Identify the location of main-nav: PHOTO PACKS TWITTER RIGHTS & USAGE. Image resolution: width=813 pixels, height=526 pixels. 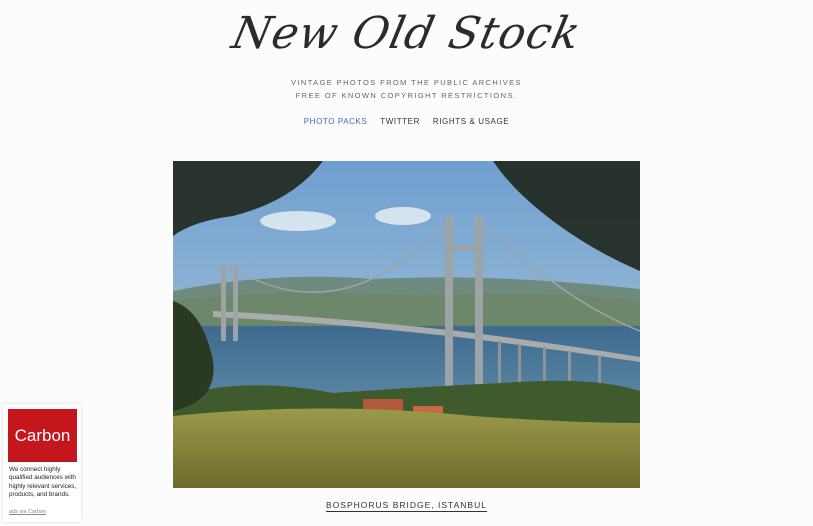
(406, 121).